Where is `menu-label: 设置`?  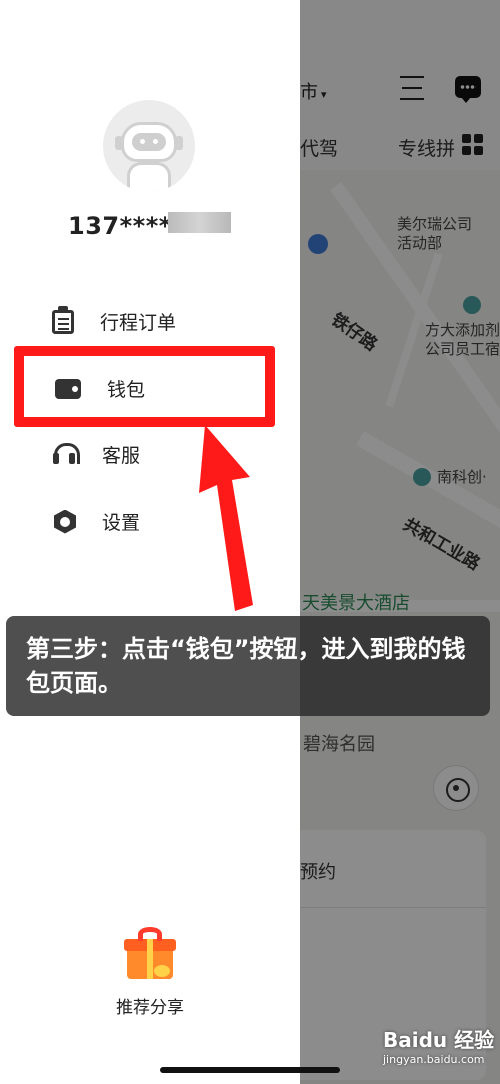
menu-label: 设置 is located at coordinates (121, 523).